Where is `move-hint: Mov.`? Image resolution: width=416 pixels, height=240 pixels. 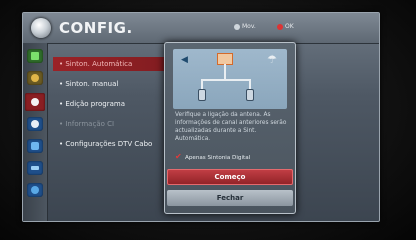 move-hint: Mov. is located at coordinates (245, 26).